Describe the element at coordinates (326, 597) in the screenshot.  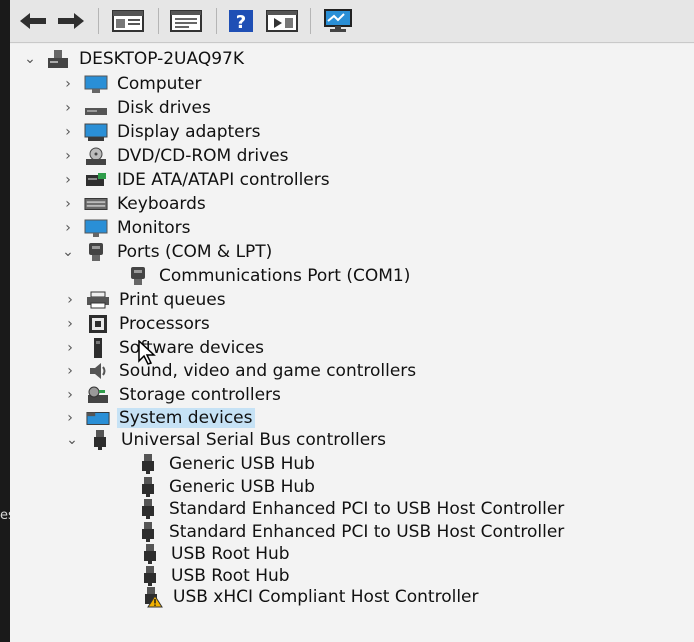
I see `device-label: USB xHCI Compliant Host Controller` at that location.